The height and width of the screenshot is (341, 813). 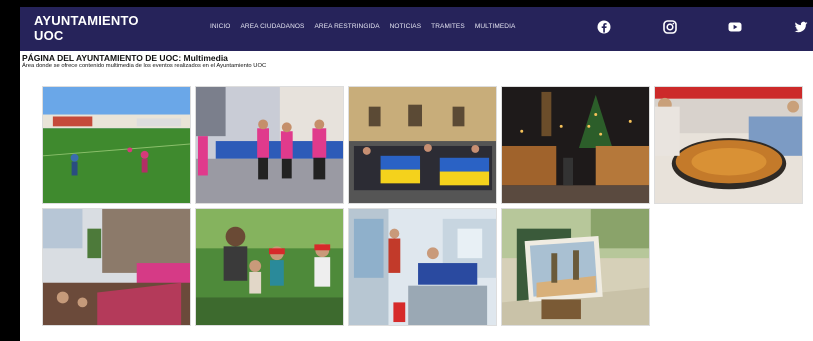 I want to click on gallery-photo-running-race, so click(x=269, y=145).